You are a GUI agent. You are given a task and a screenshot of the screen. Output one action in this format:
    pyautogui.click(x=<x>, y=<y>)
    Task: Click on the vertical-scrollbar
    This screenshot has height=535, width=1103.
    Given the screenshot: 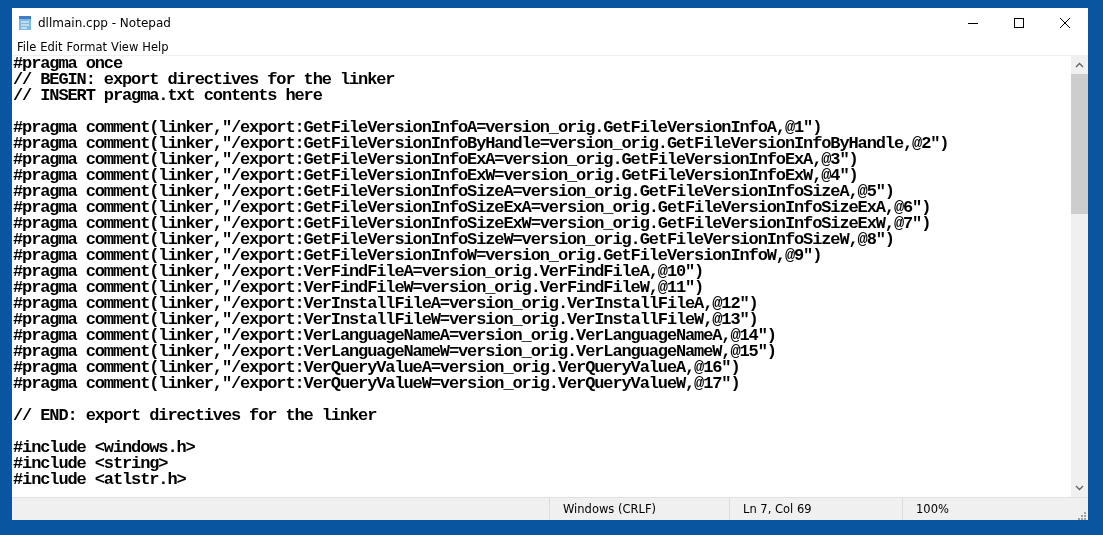 What is the action you would take?
    pyautogui.click(x=1079, y=276)
    